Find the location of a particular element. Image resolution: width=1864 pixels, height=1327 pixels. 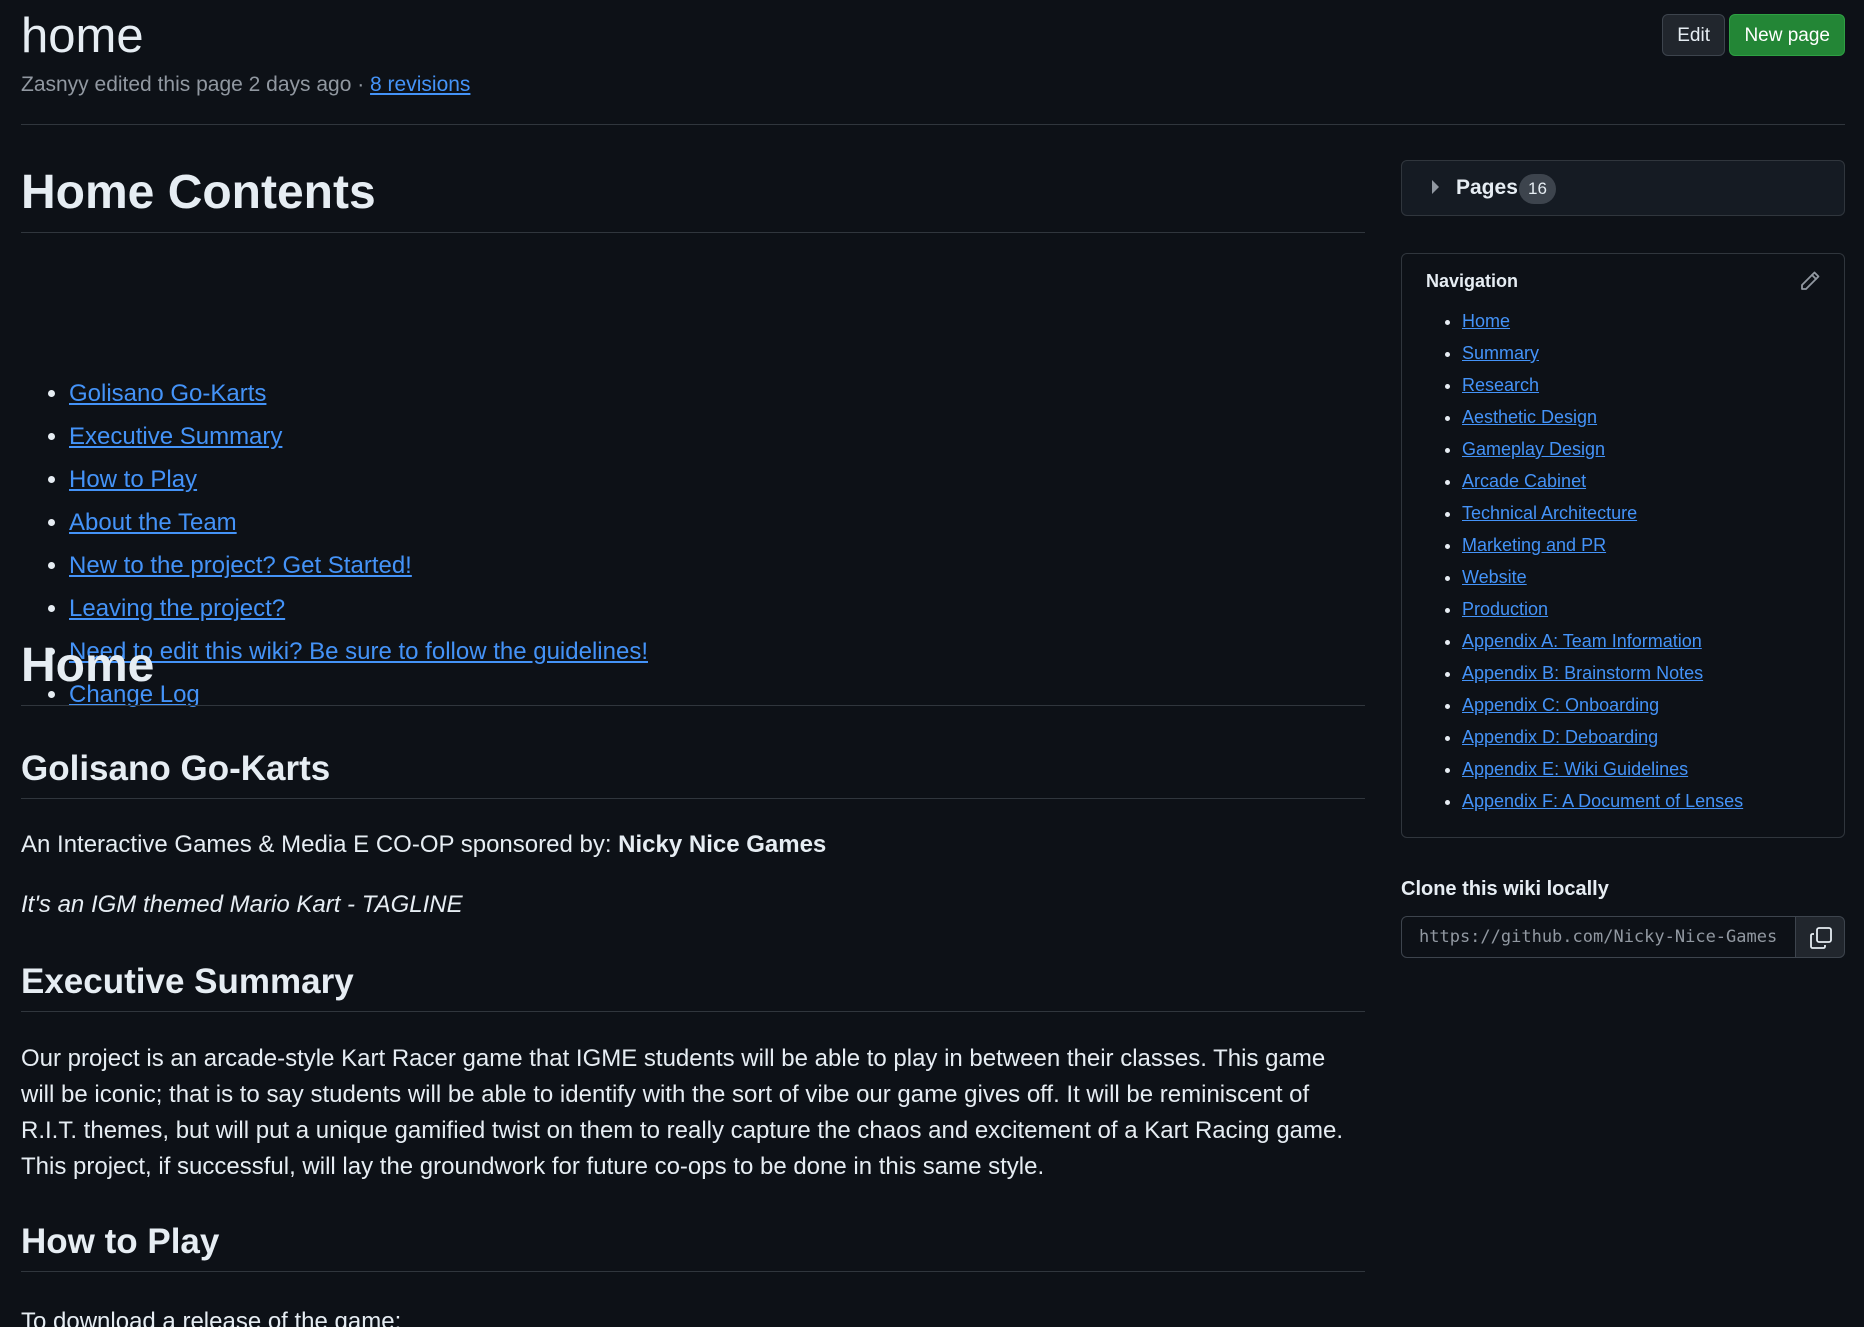

sponsor-name: Nicky Nice Games is located at coordinates (722, 844).